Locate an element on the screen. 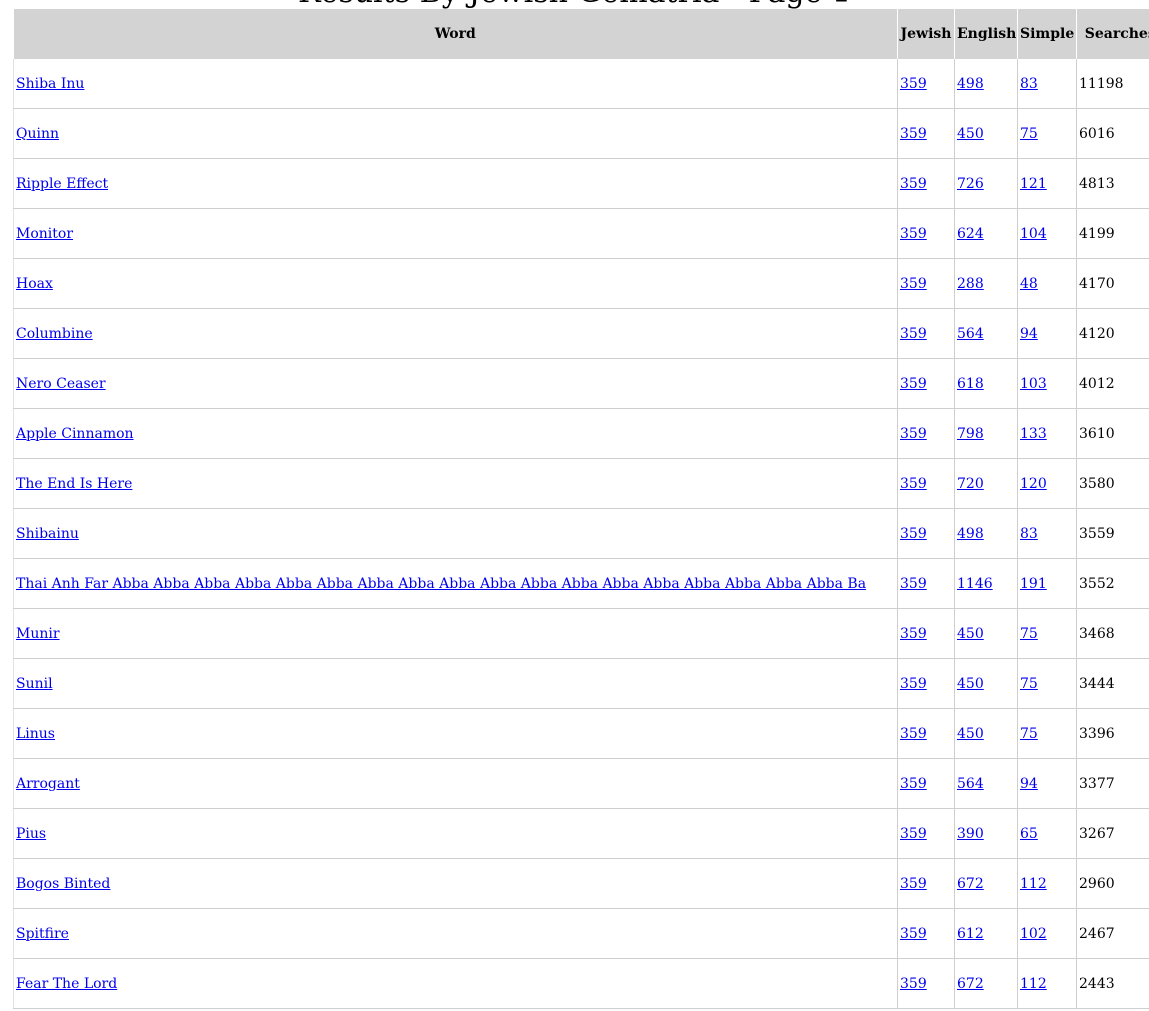  cell-english: 498 is located at coordinates (986, 533).